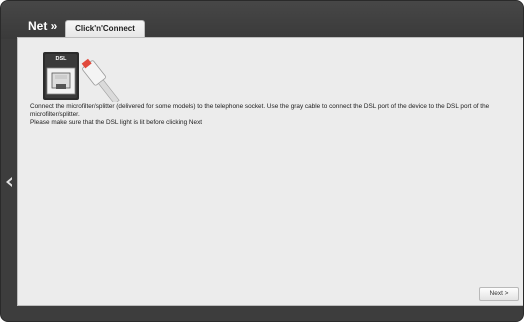 Image resolution: width=524 pixels, height=322 pixels. What do you see at coordinates (262, 20) in the screenshot?
I see `header-bar: Net » Click'n'Connect` at bounding box center [262, 20].